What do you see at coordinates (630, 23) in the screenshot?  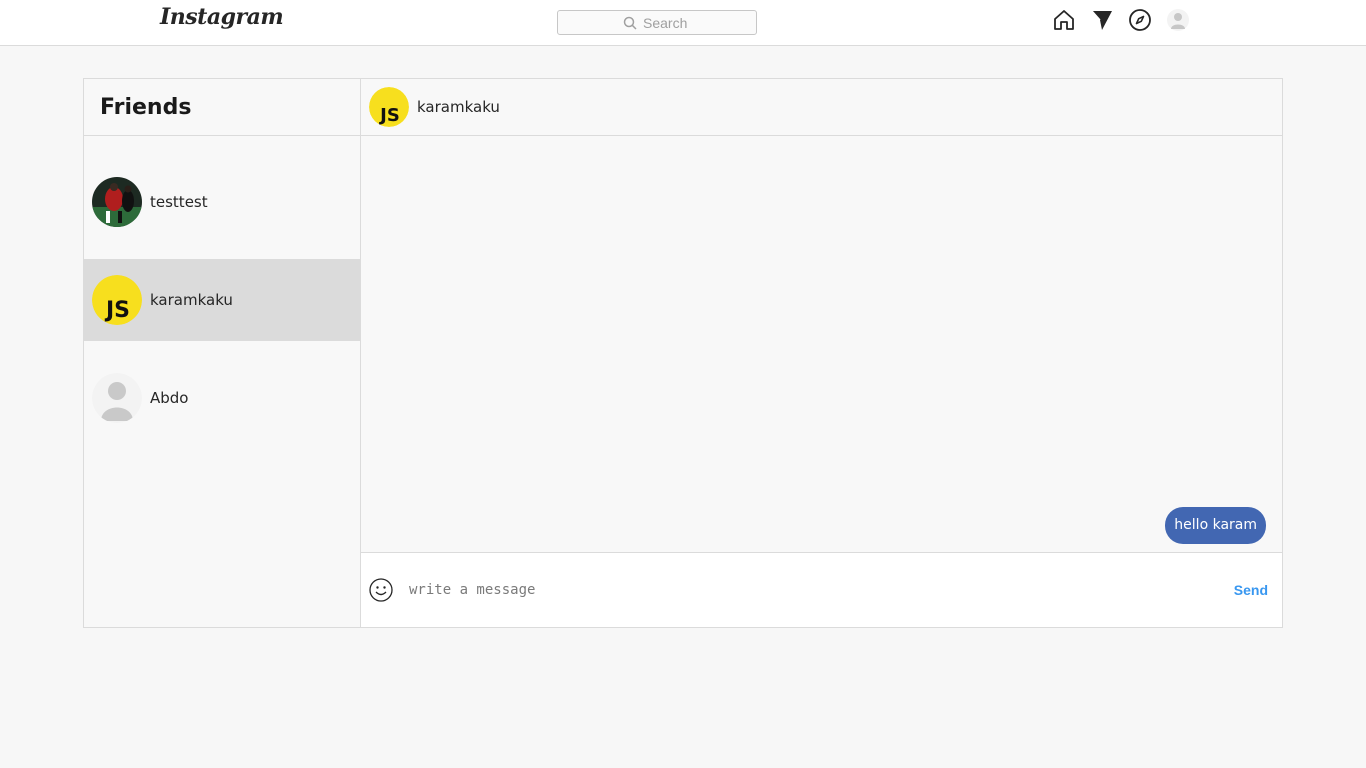 I see `search-icon` at bounding box center [630, 23].